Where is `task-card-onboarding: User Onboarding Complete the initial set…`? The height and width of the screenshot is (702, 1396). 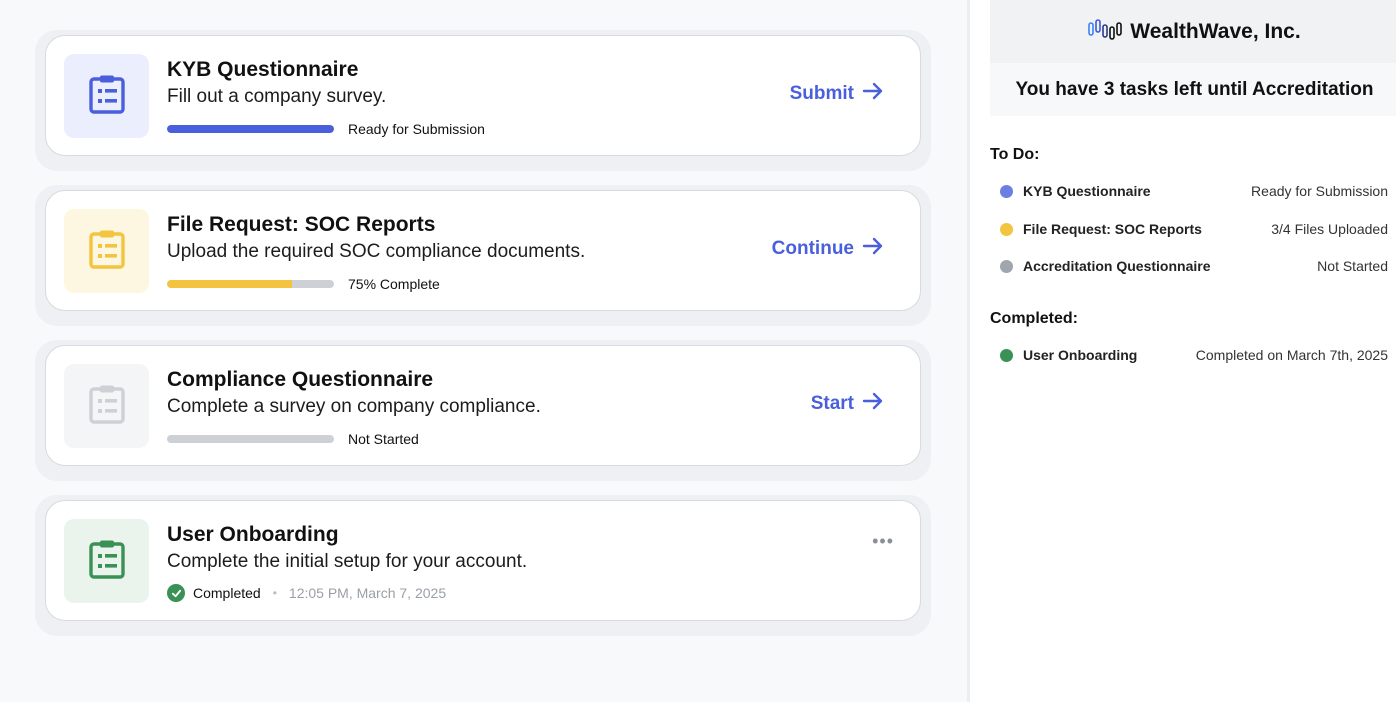 task-card-onboarding: User Onboarding Complete the initial set… is located at coordinates (483, 560).